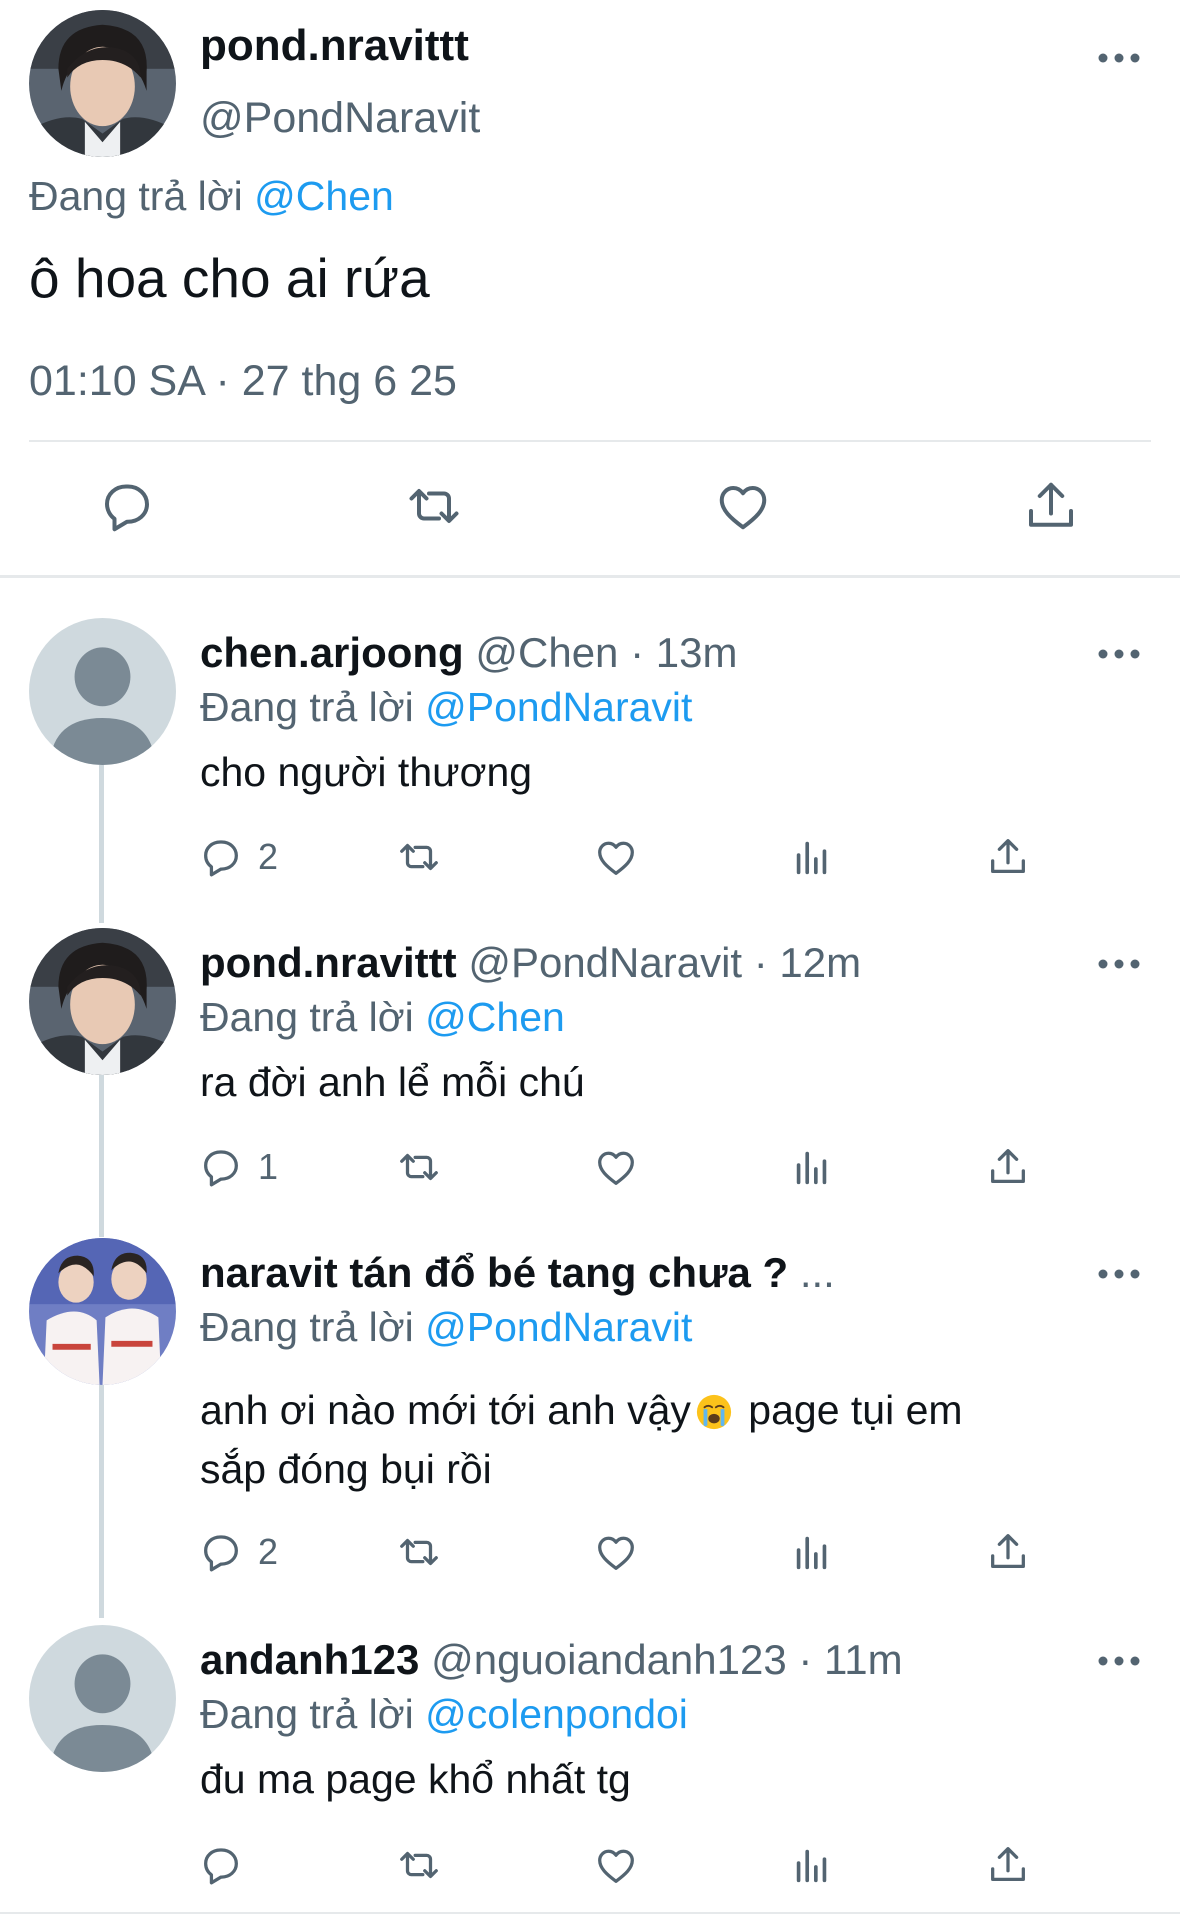 This screenshot has width=1180, height=1920. What do you see at coordinates (556, 1714) in the screenshot?
I see `mention-link: @colenpondoi` at bounding box center [556, 1714].